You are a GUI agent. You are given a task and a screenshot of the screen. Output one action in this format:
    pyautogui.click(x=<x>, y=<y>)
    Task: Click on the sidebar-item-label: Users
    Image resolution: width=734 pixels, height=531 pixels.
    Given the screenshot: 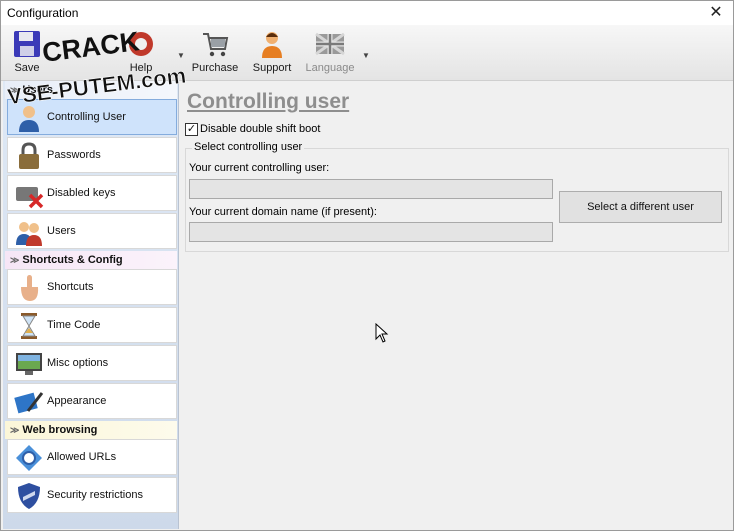 What is the action you would take?
    pyautogui.click(x=61, y=231)
    